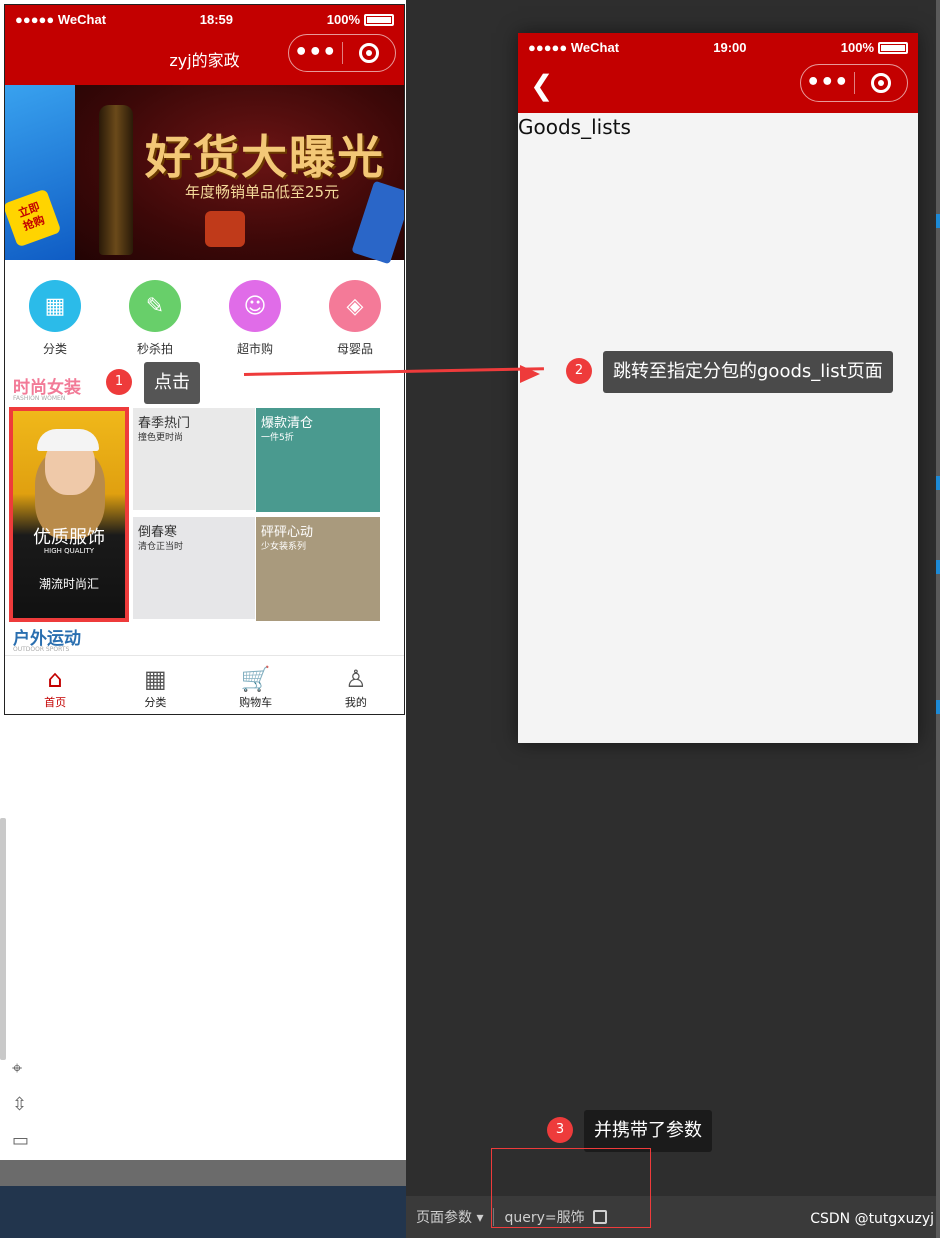  What do you see at coordinates (69, 551) in the screenshot?
I see `tile-small-text: HIGH QUALITY` at bounding box center [69, 551].